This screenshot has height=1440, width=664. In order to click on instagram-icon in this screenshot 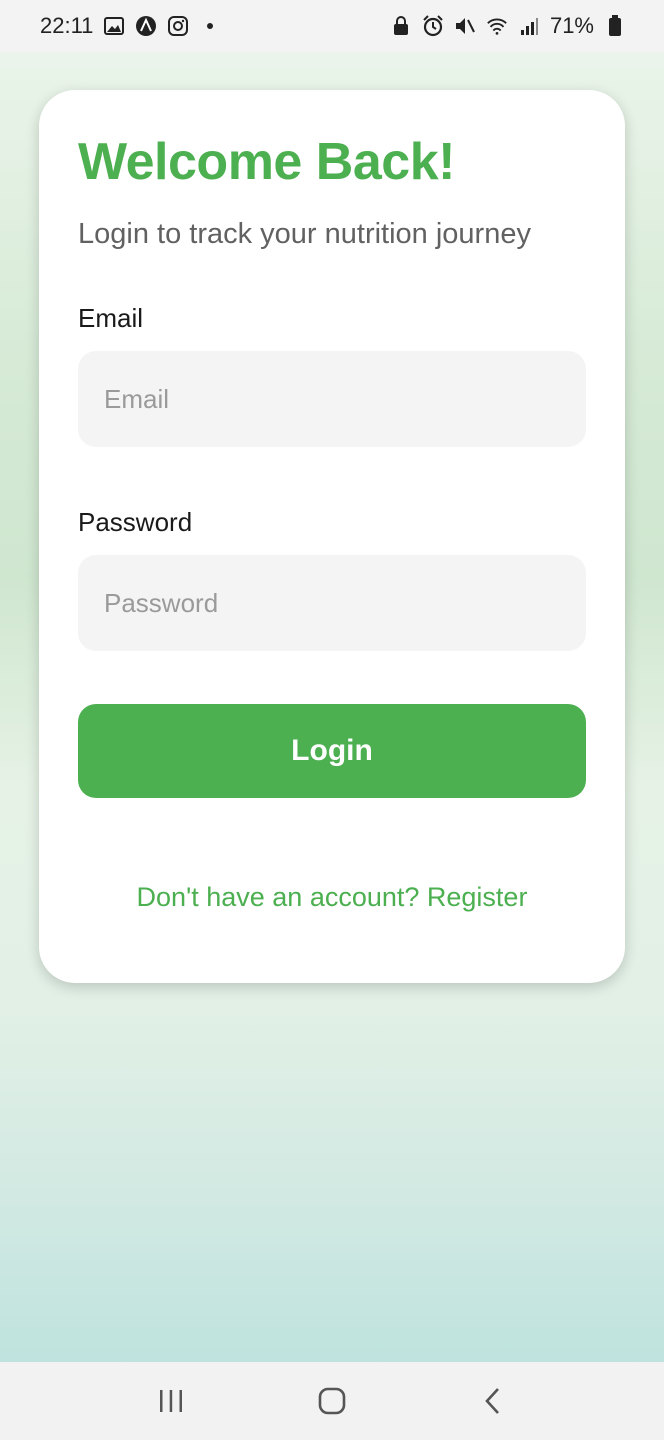, I will do `click(178, 26)`.